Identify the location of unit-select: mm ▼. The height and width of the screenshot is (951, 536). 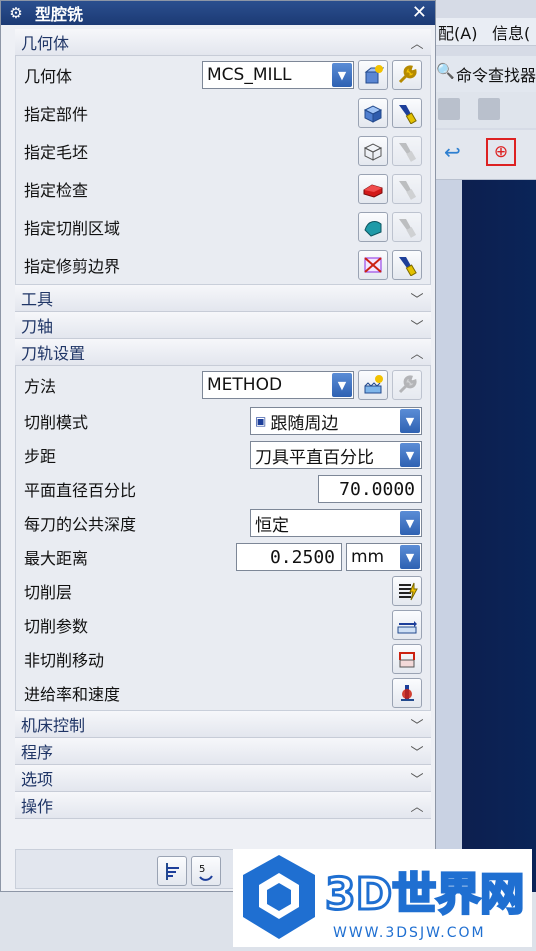
(384, 557).